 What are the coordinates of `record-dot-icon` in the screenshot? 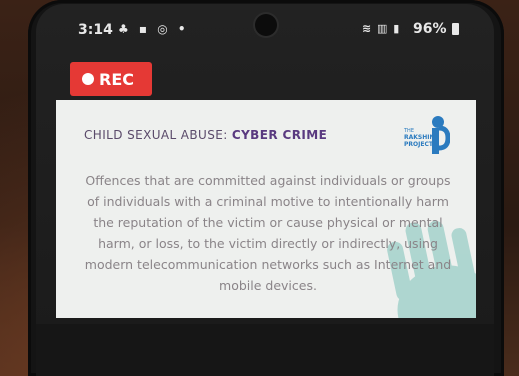 It's located at (88, 79).